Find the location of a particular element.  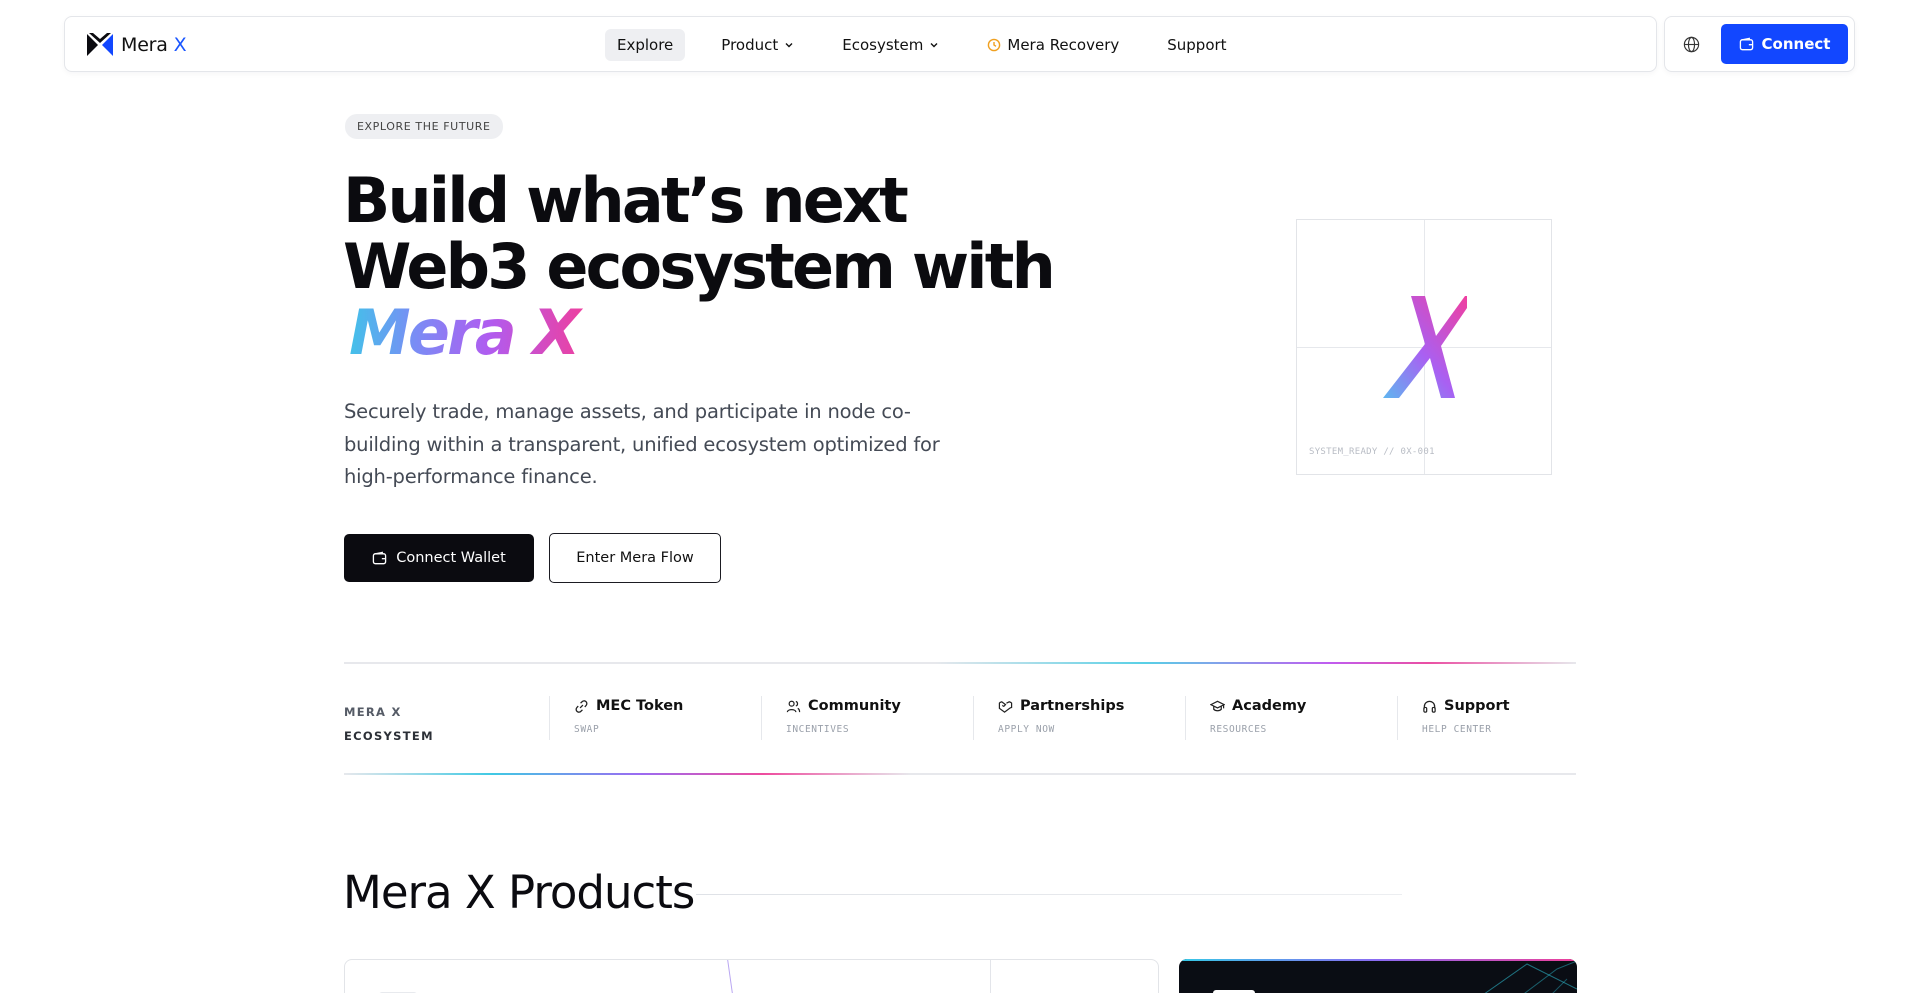

nav-ecosystem-label: Ecosystem is located at coordinates (883, 45).